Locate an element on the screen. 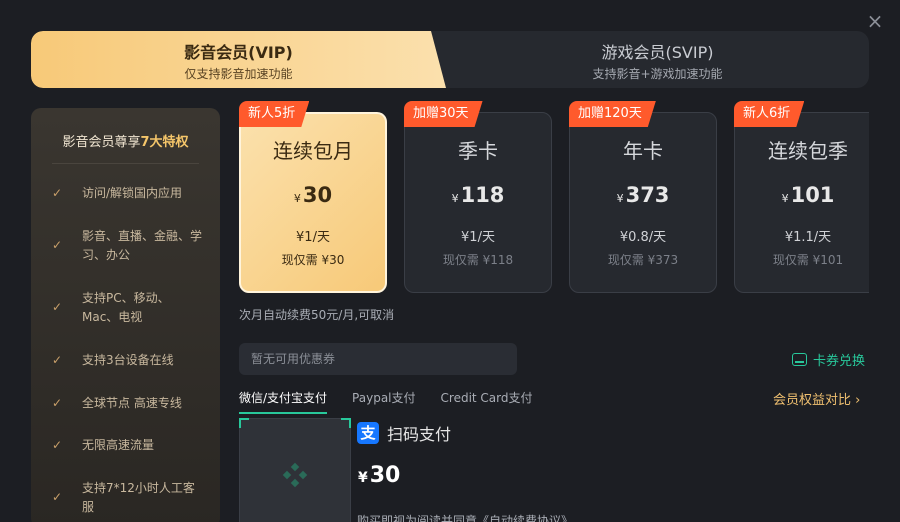 This screenshot has width=900, height=522. close-icon: × is located at coordinates (875, 21).